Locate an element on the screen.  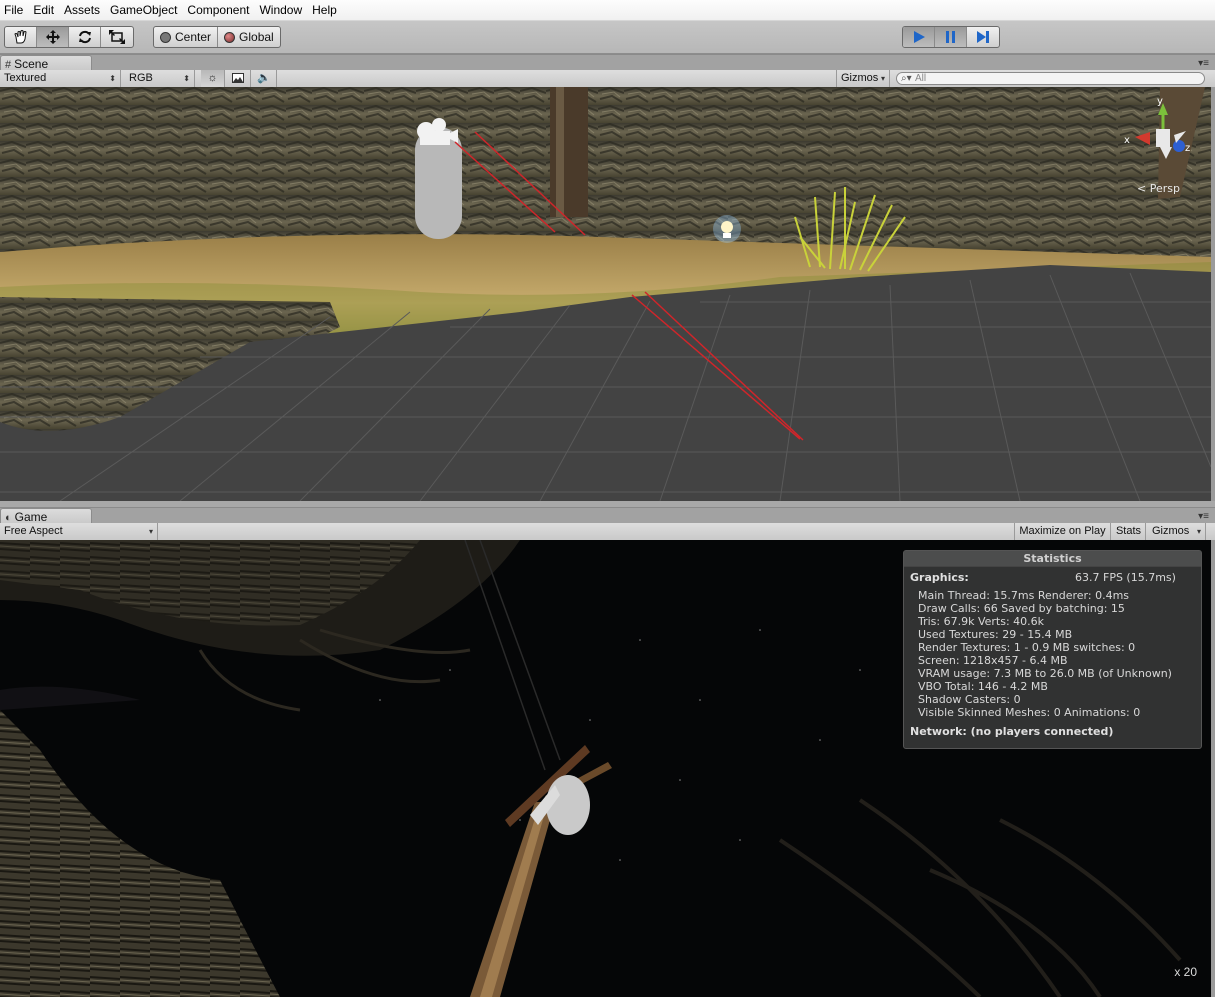
stats-toggle: Stats is located at coordinates (1129, 531).